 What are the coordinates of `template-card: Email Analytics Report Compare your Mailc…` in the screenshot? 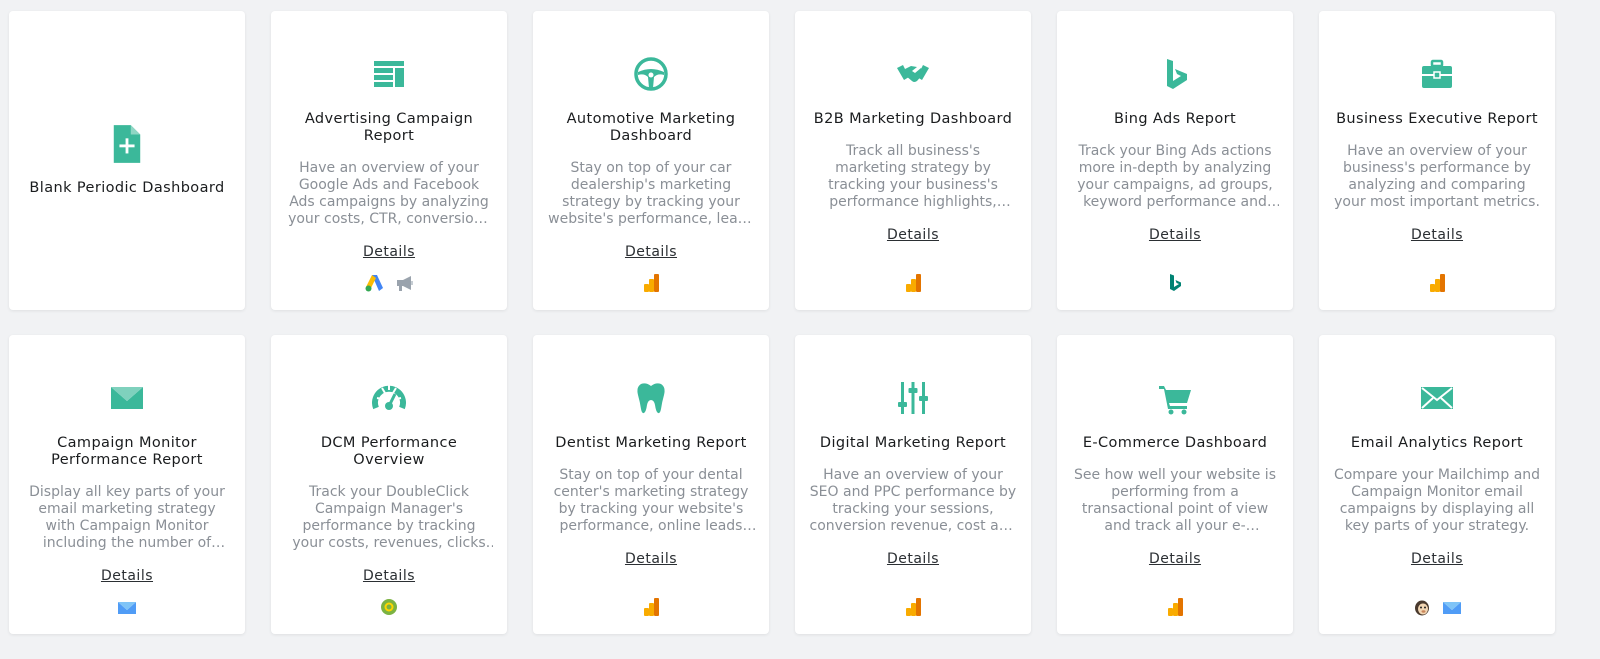 It's located at (1437, 484).